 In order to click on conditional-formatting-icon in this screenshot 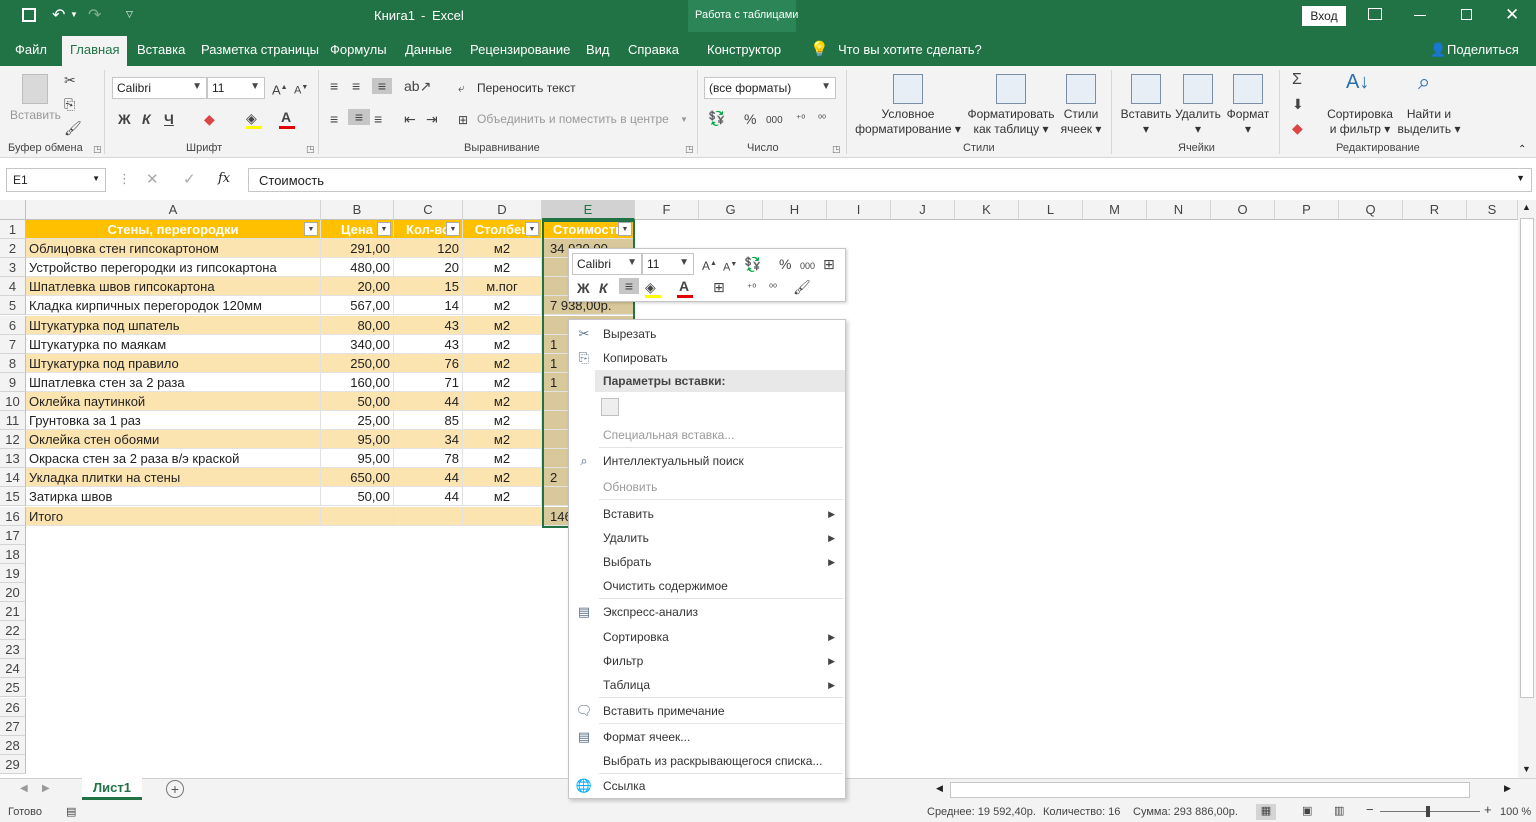, I will do `click(908, 89)`.